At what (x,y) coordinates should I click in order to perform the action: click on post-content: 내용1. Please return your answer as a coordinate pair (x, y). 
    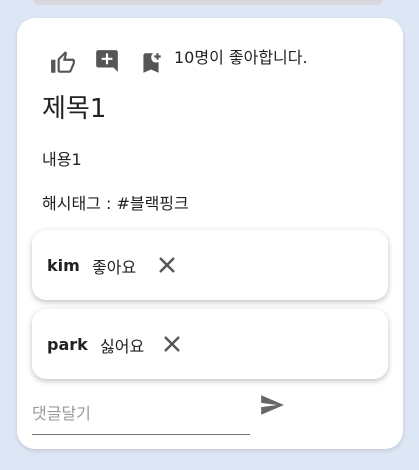
    Looking at the image, I should click on (62, 159).